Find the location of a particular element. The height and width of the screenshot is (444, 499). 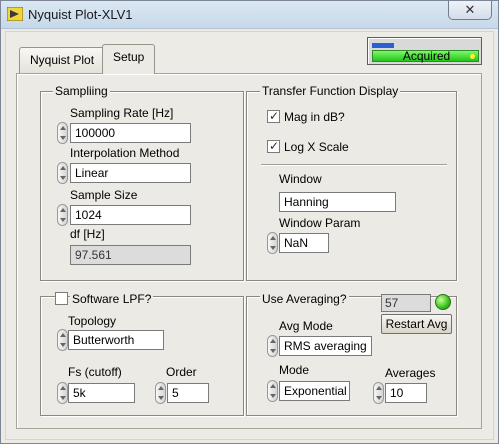

app-icon is located at coordinates (15, 14).